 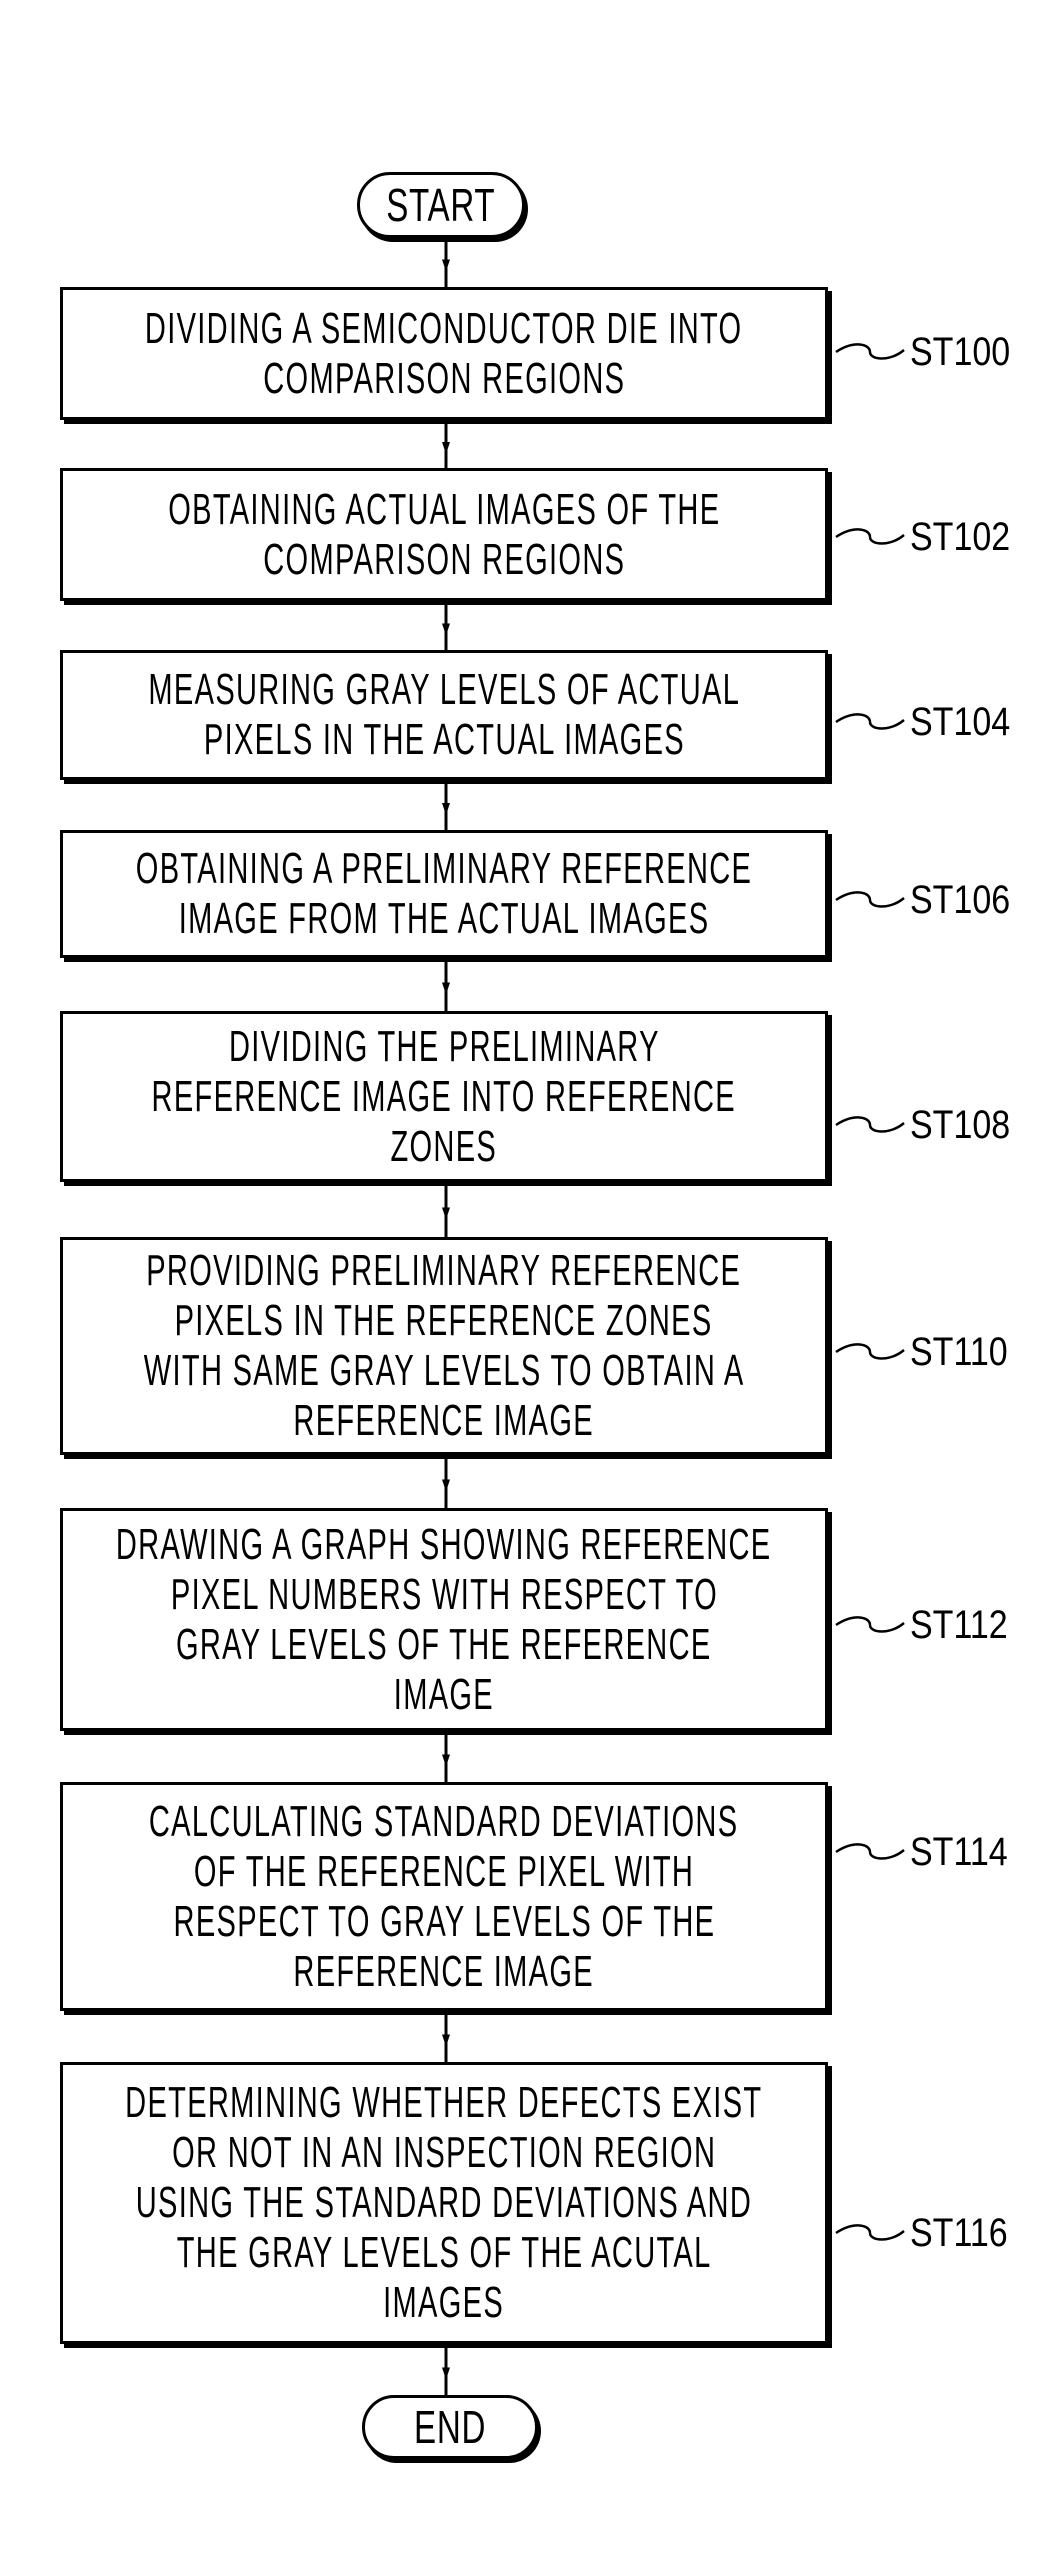 What do you see at coordinates (444, 509) in the screenshot?
I see `process-text-line: OBTAINING ACTUAL IMAGES OF THE` at bounding box center [444, 509].